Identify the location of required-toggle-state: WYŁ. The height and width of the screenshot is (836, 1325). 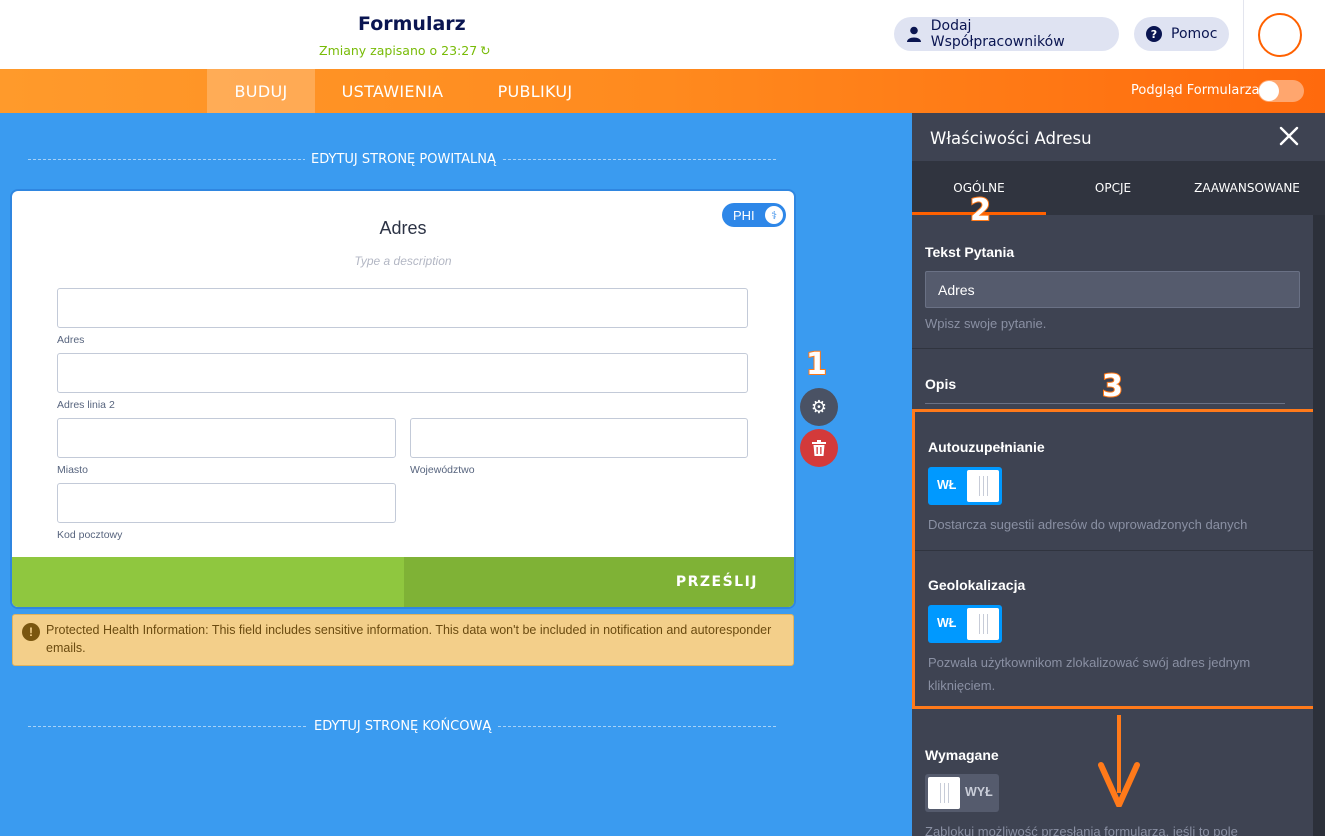
(979, 792).